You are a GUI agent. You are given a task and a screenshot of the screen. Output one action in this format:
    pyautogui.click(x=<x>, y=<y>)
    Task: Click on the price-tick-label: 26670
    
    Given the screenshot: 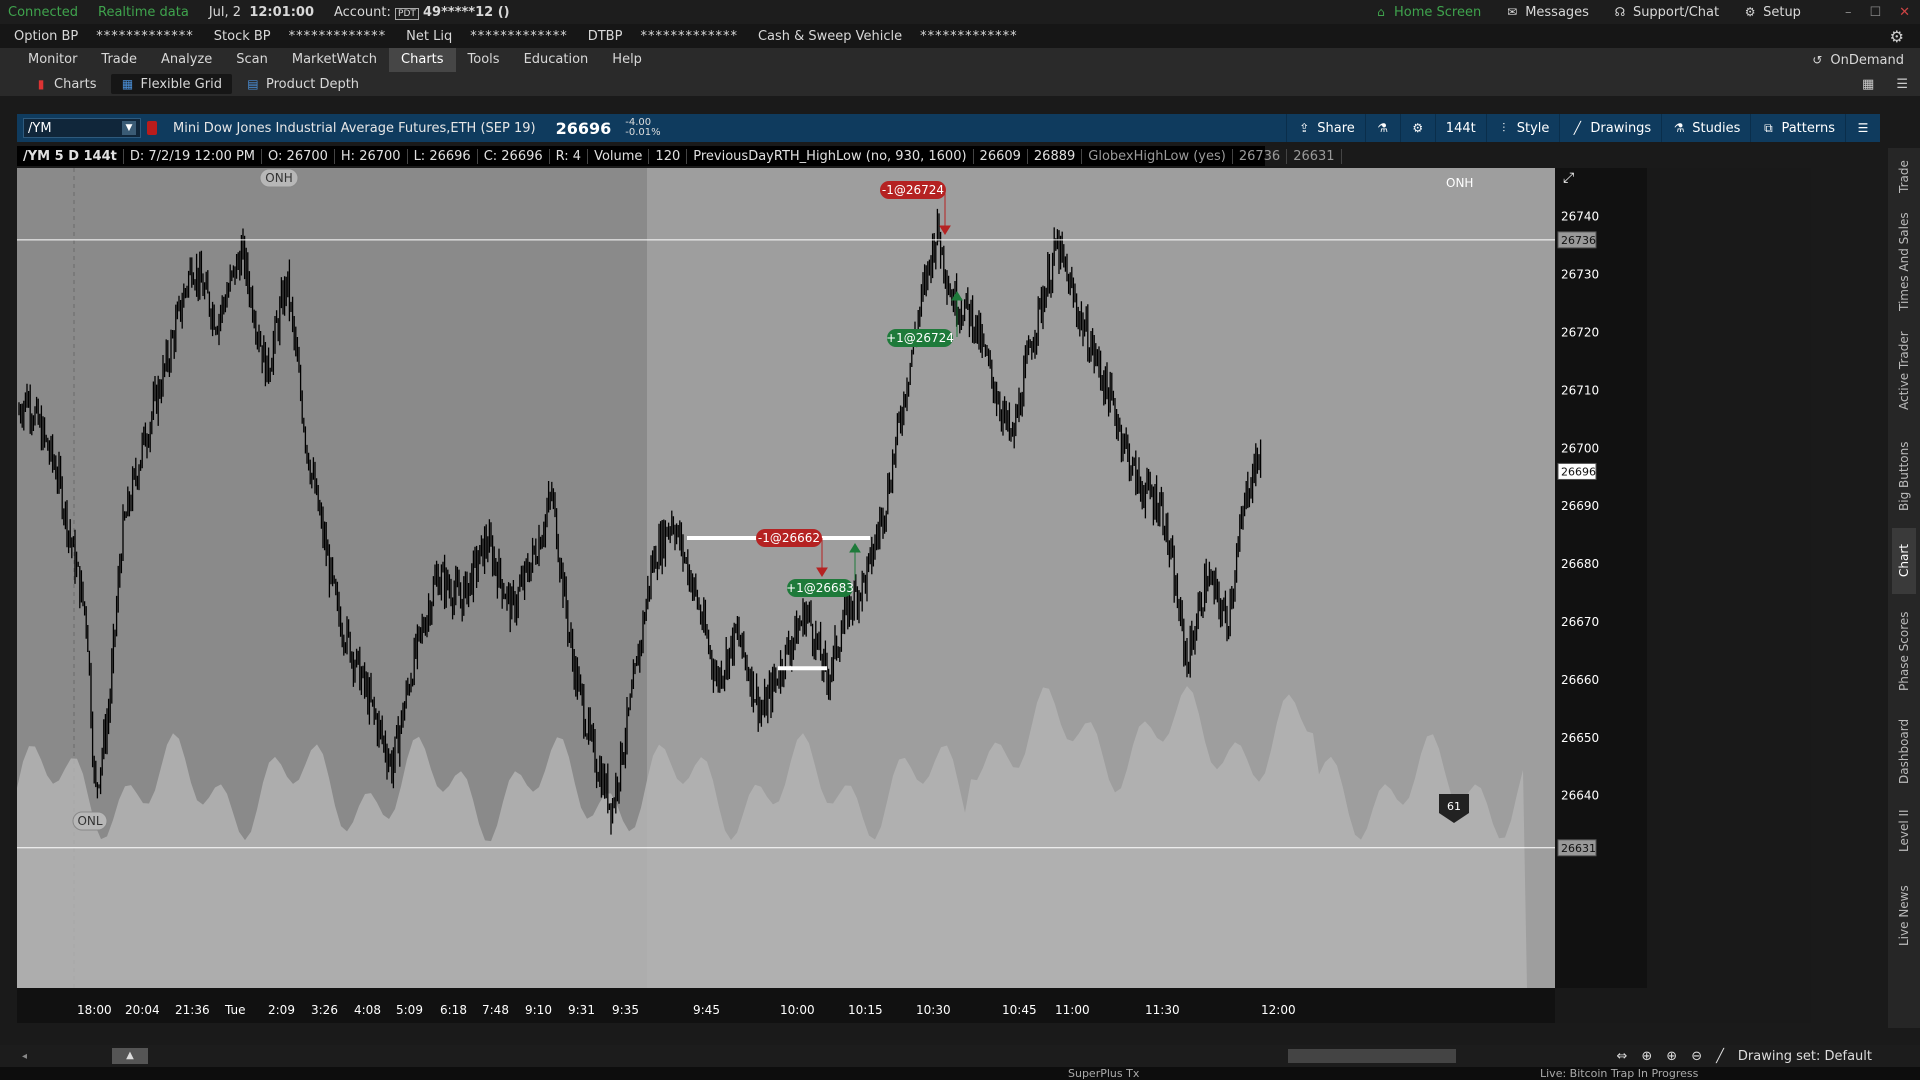 What is the action you would take?
    pyautogui.click(x=1580, y=622)
    